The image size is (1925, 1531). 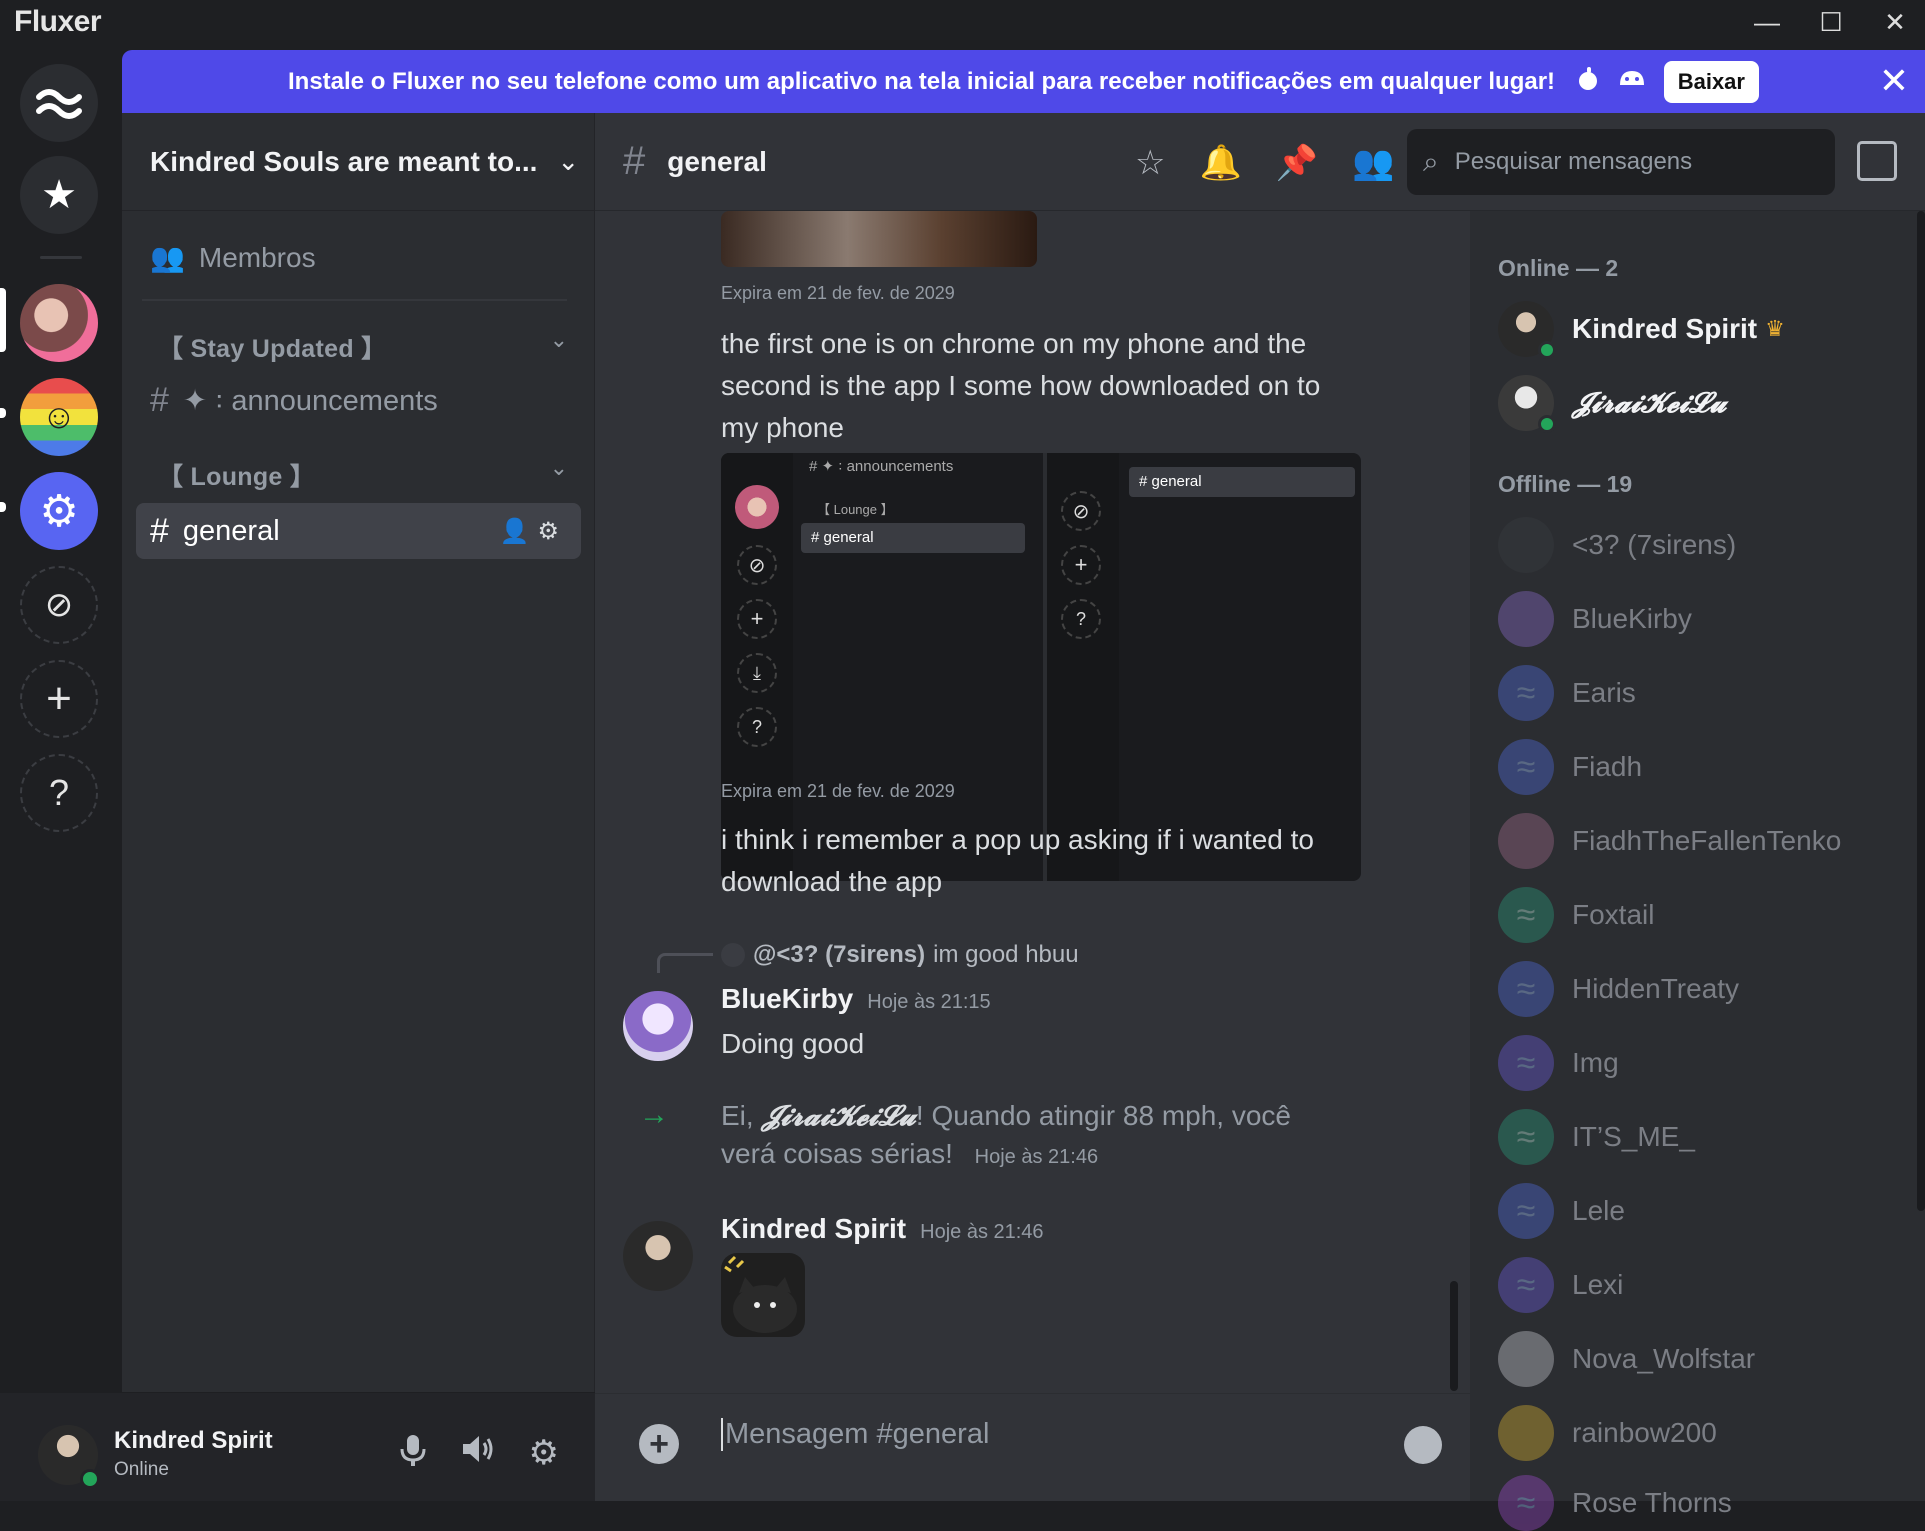 What do you see at coordinates (879, 239) in the screenshot?
I see `attachment-image` at bounding box center [879, 239].